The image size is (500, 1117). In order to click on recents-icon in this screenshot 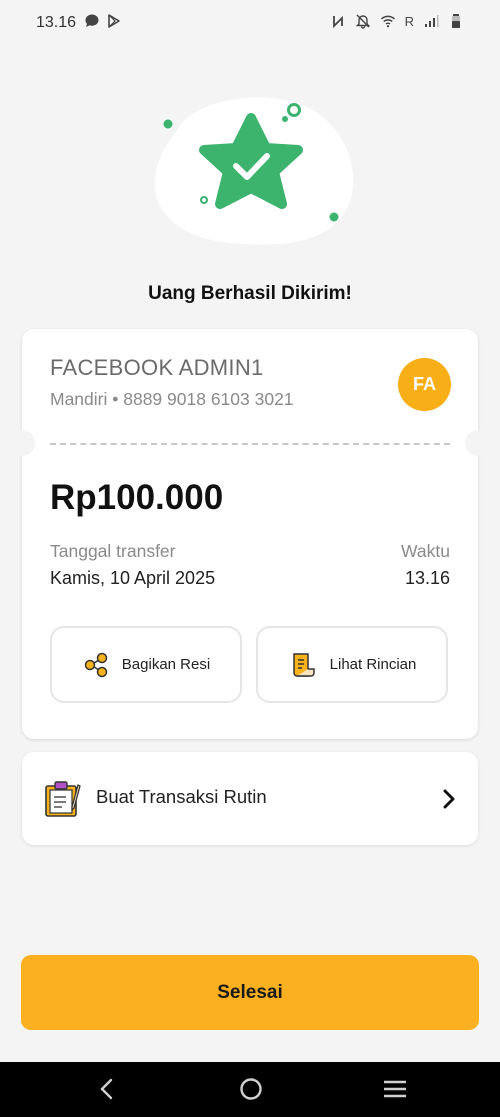, I will do `click(395, 1089)`.